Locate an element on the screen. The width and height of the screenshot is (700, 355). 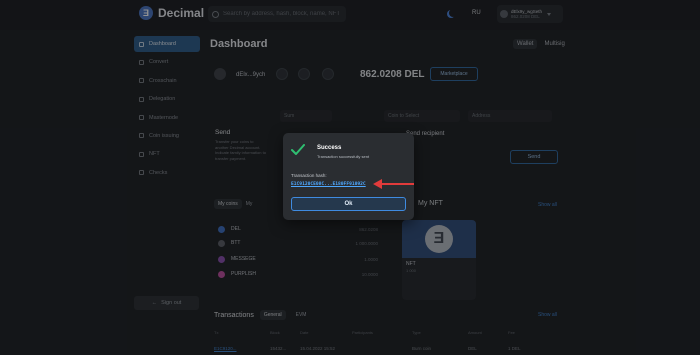
checkmark-icon is located at coordinates (298, 149).